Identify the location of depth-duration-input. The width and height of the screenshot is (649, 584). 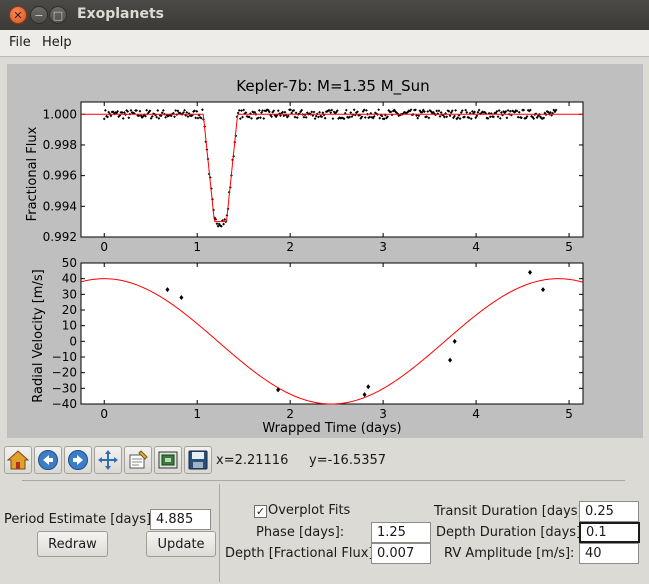
(609, 532).